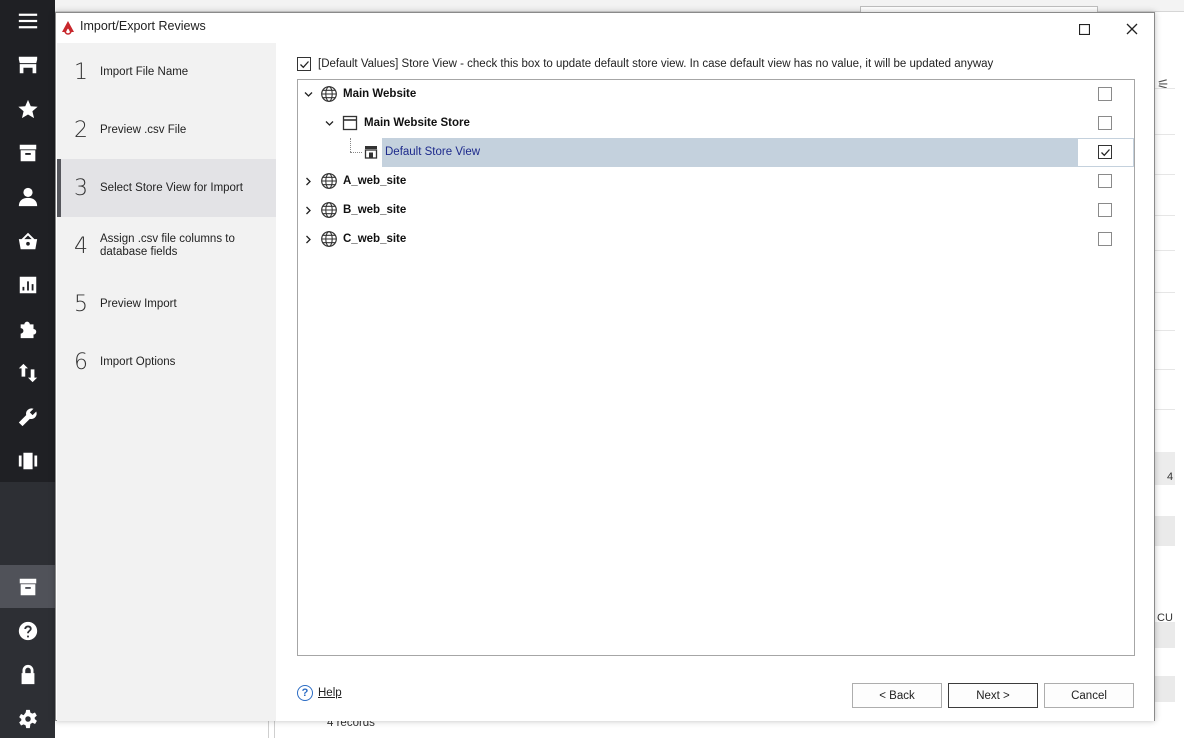  What do you see at coordinates (81, 188) in the screenshot?
I see `step-number: 3` at bounding box center [81, 188].